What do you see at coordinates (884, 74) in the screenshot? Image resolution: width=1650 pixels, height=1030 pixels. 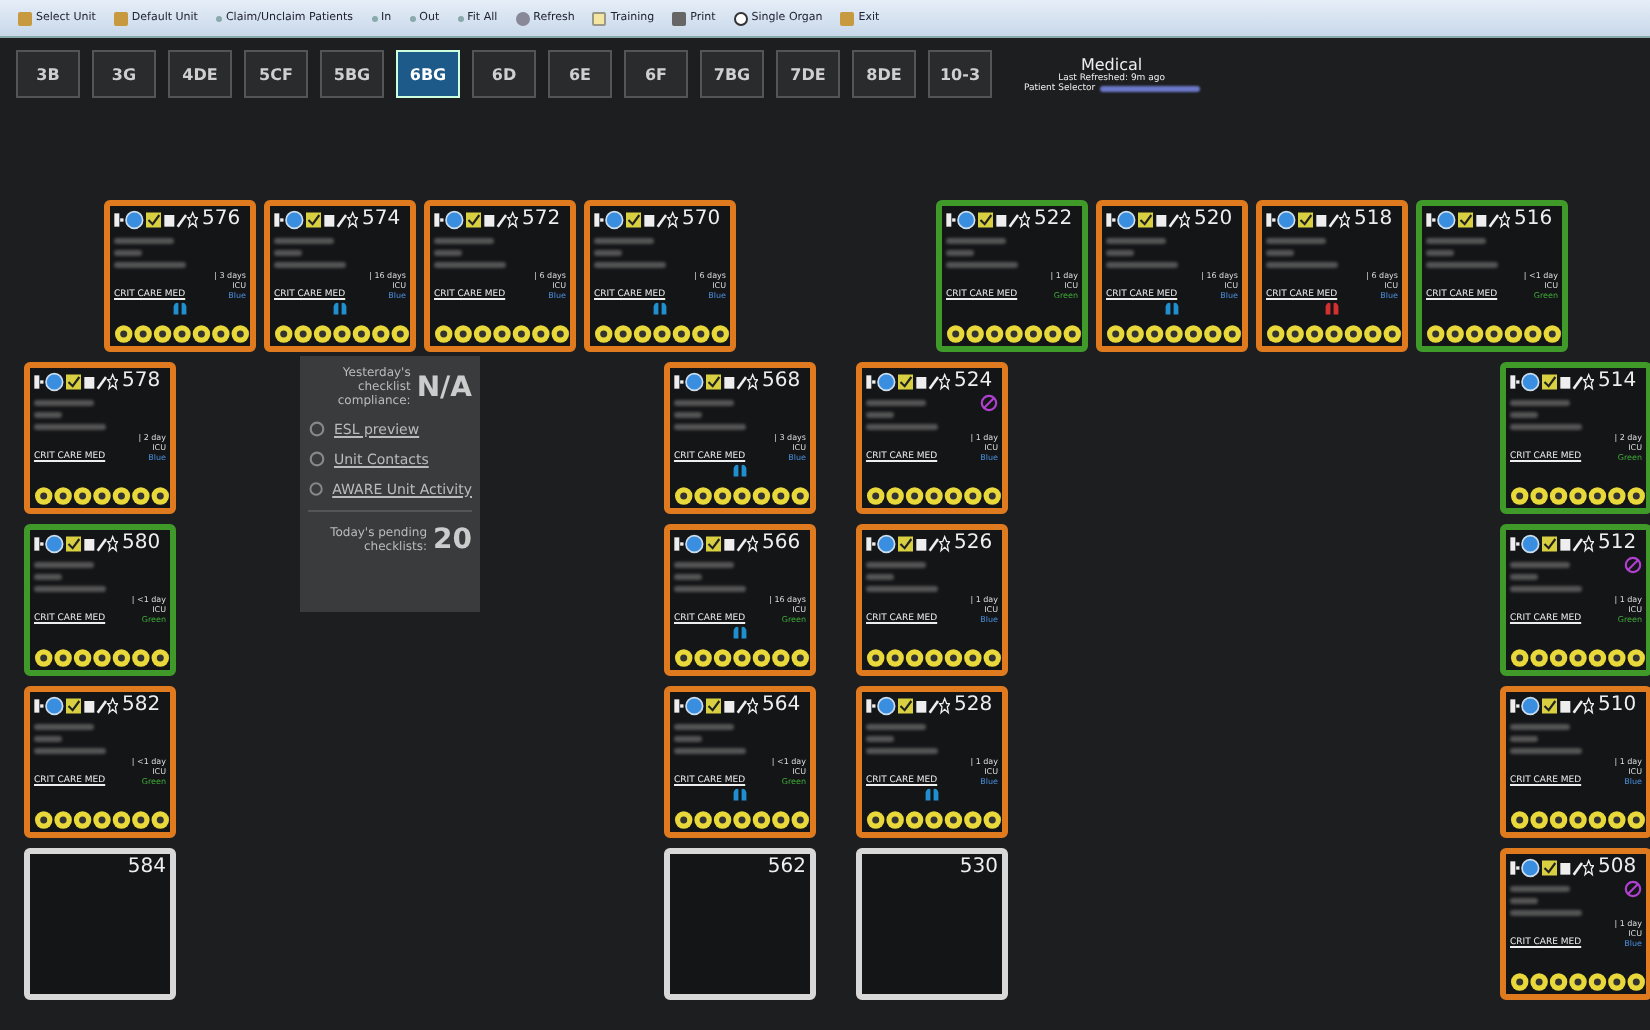 I see `unit-tab: 8DE` at bounding box center [884, 74].